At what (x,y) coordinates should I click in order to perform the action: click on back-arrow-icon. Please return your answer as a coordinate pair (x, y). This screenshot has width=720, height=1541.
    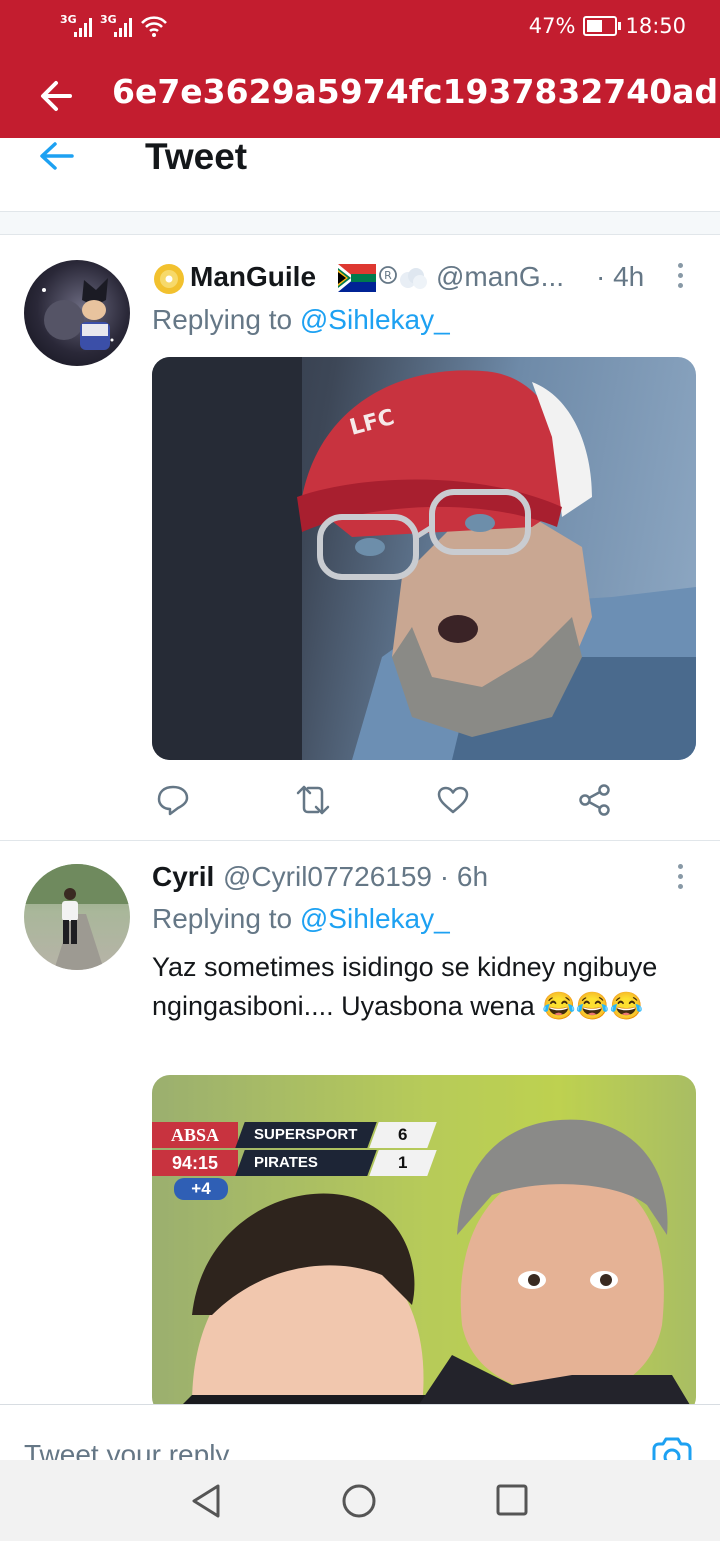
    Looking at the image, I should click on (56, 96).